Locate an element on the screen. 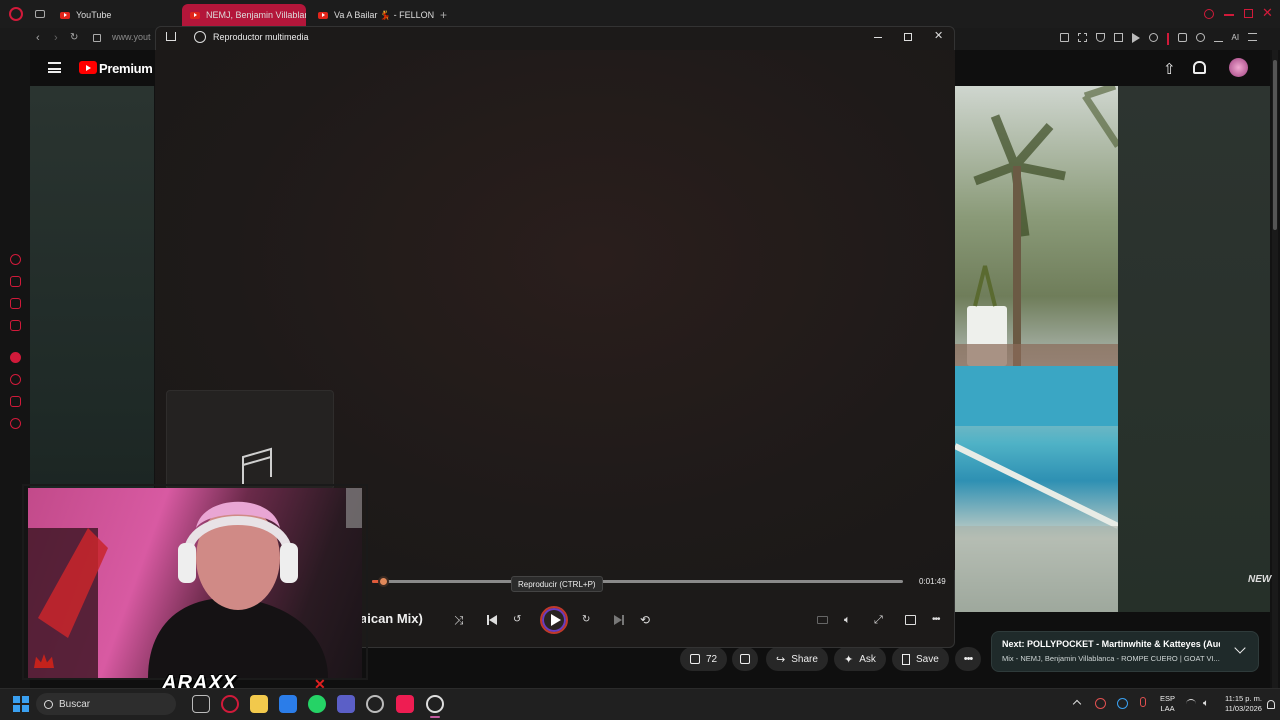 This screenshot has width=1280, height=720. sidebar-settings-icon is located at coordinates (15, 423).